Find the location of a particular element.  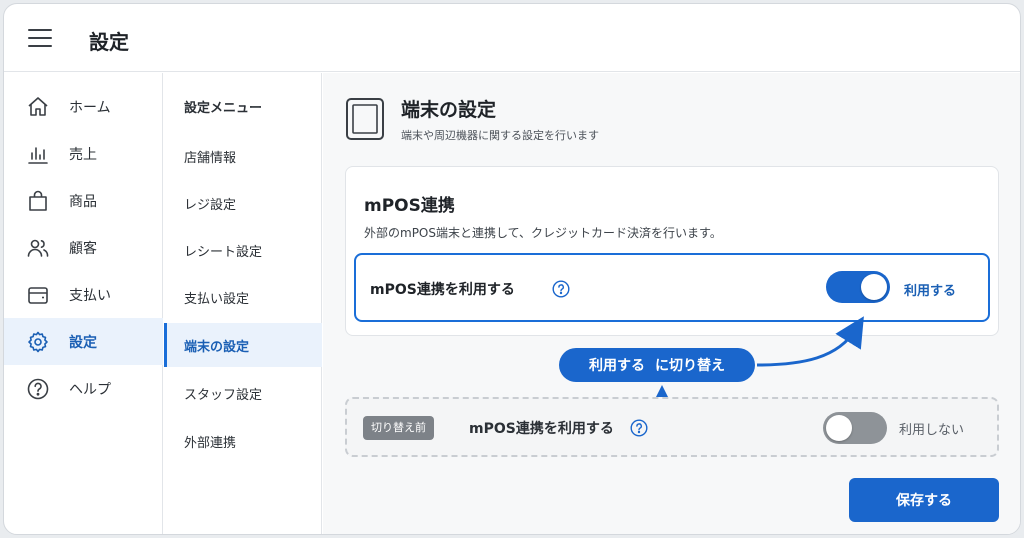

submenu-item-integrations: 外部連携 is located at coordinates (243, 441).